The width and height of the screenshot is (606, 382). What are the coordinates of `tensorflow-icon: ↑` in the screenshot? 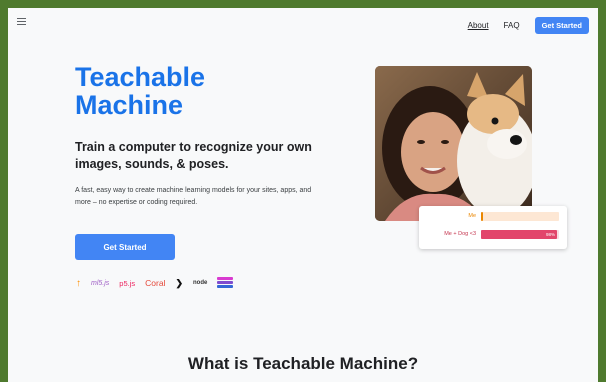 It's located at (78, 283).